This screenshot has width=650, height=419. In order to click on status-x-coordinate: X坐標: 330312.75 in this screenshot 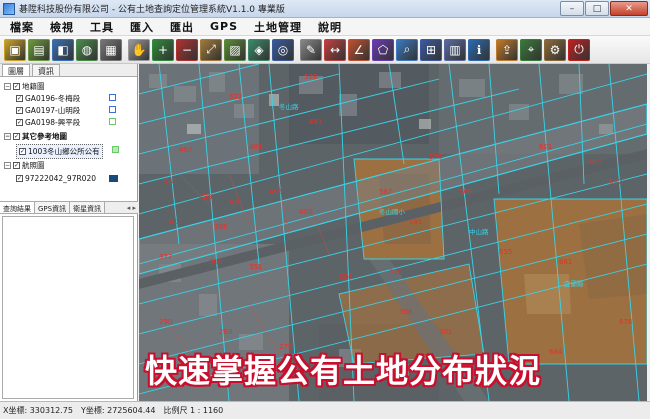, I will do `click(38, 410)`.